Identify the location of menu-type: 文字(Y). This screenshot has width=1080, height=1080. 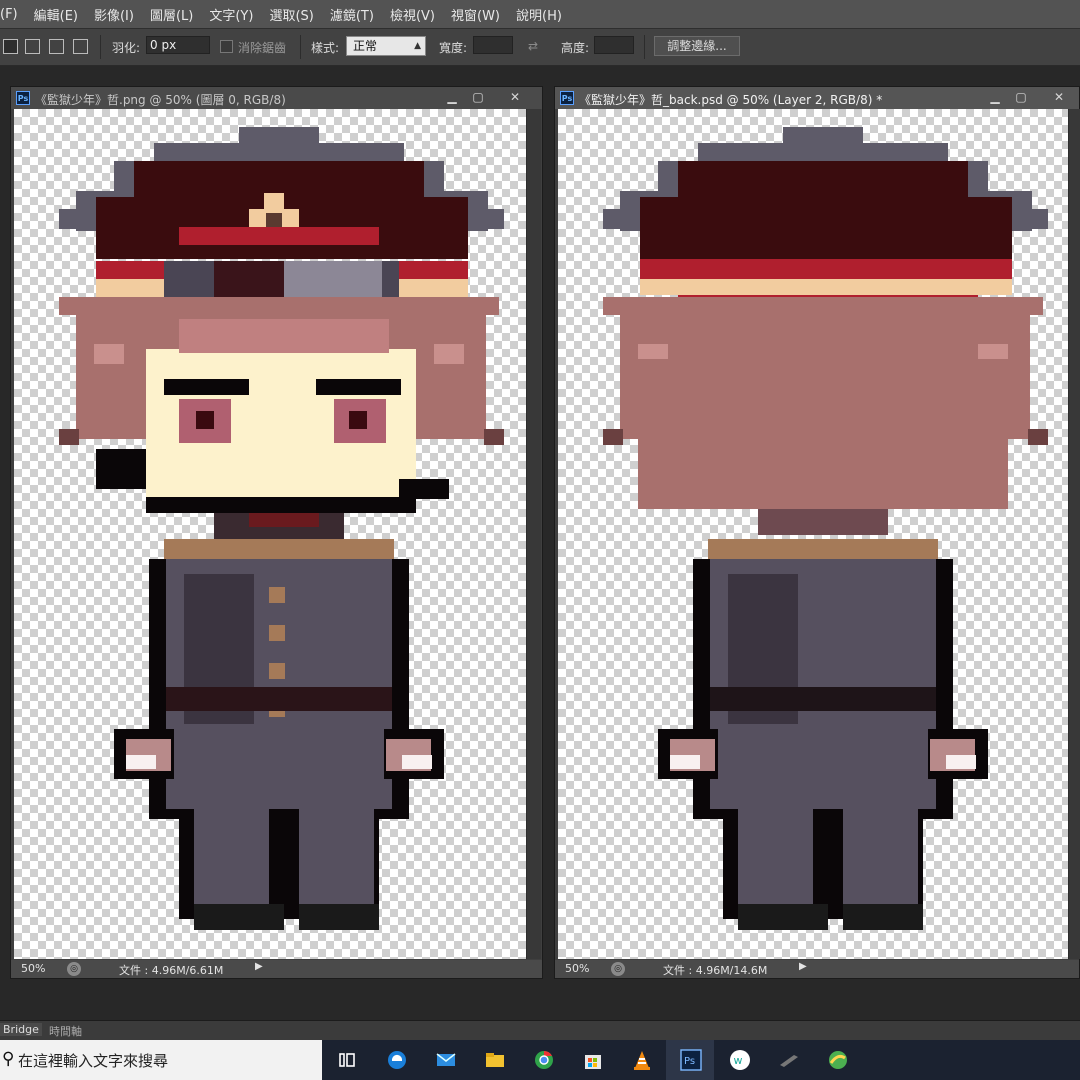
(231, 14).